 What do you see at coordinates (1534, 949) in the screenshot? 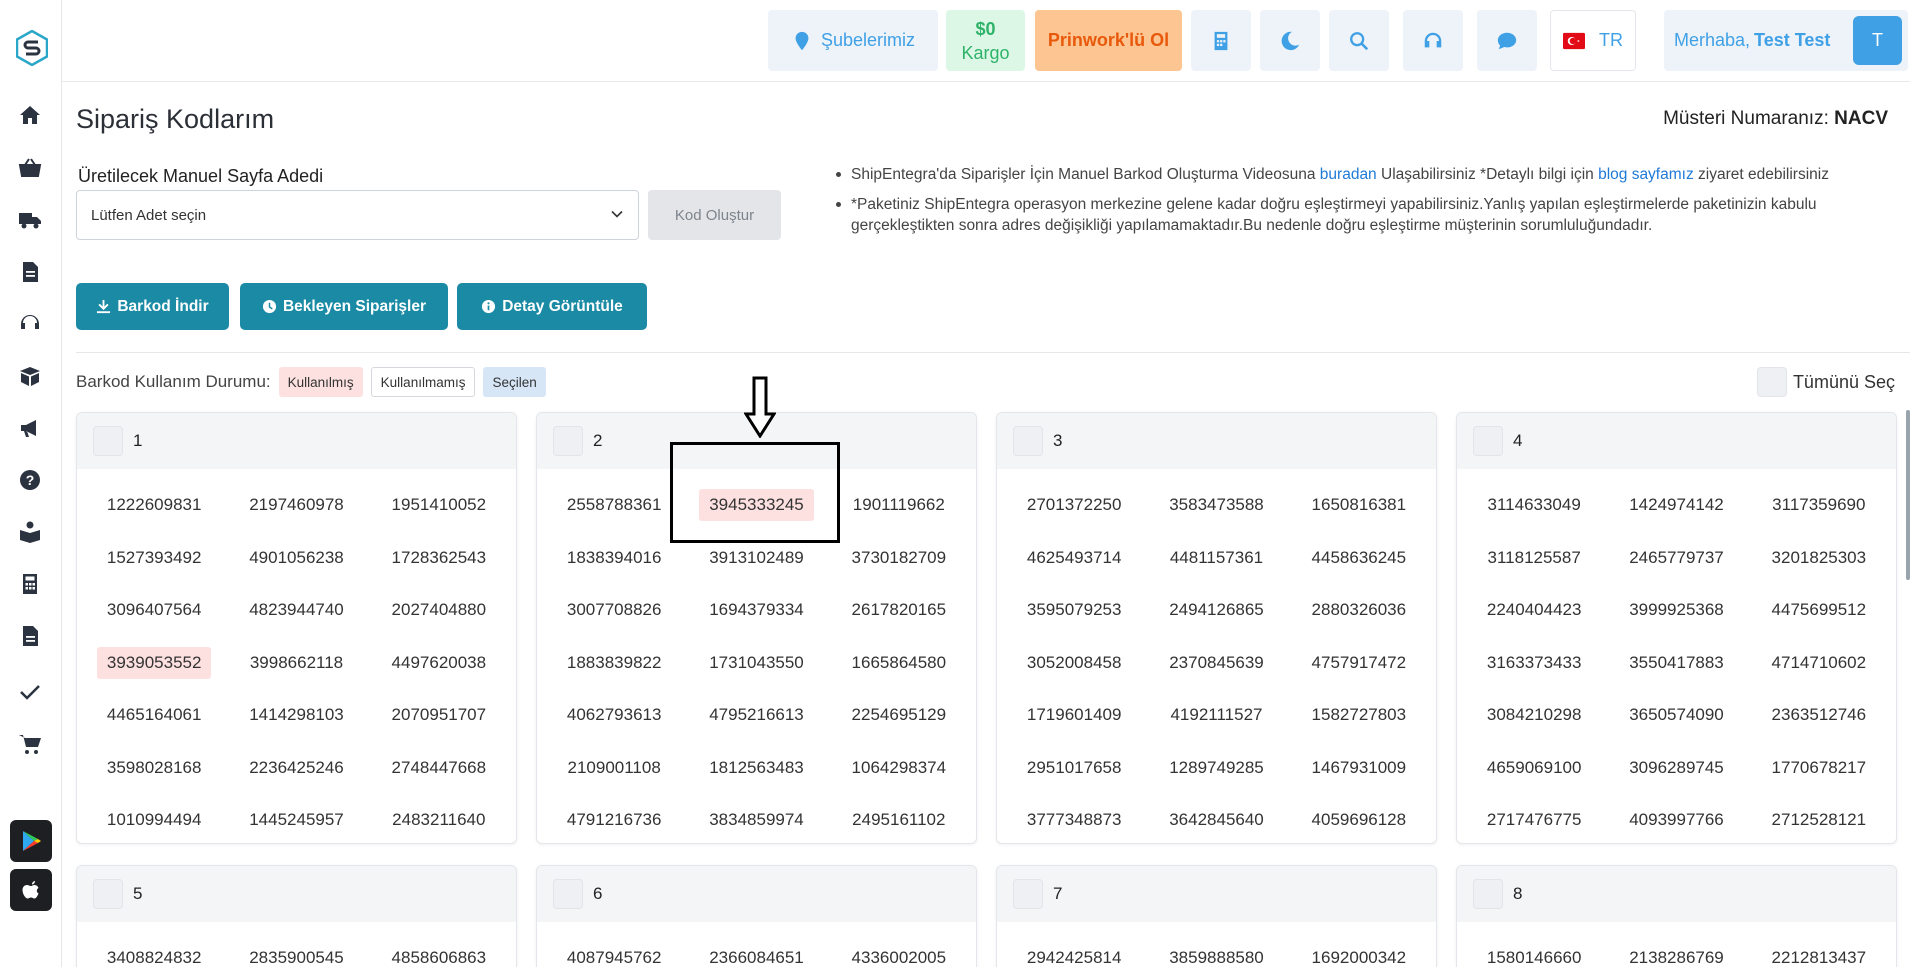
I see `barcode-code: 1580146660` at bounding box center [1534, 949].